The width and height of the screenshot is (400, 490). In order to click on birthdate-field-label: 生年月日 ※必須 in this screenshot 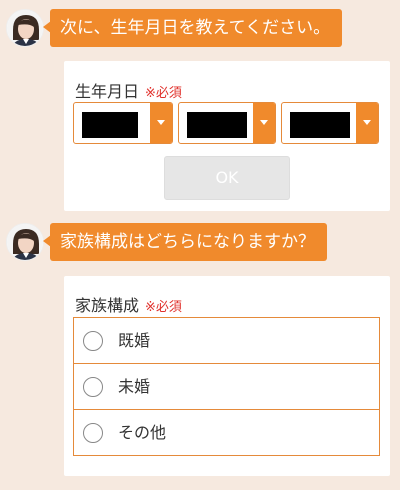, I will do `click(128, 90)`.